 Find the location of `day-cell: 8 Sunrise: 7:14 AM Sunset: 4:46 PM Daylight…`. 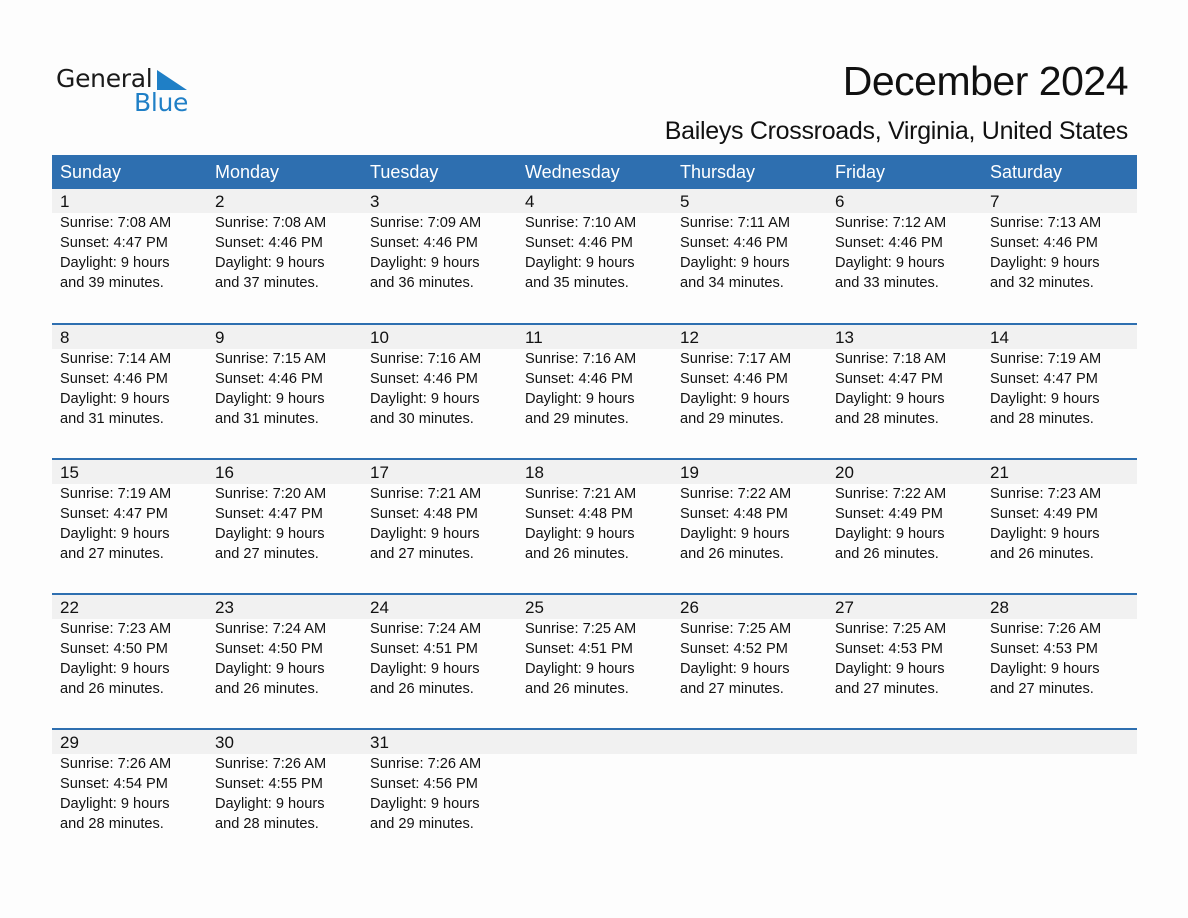

day-cell: 8 Sunrise: 7:14 AM Sunset: 4:46 PM Daylight… is located at coordinates (129, 377).